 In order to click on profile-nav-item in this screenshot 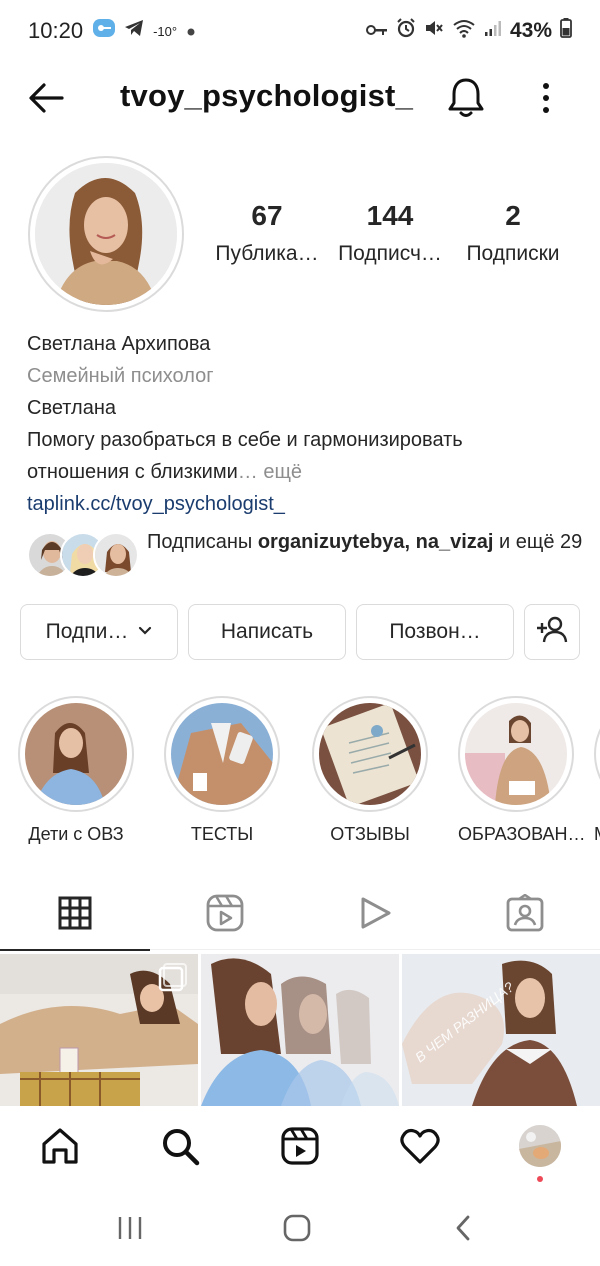, I will do `click(540, 1146)`.